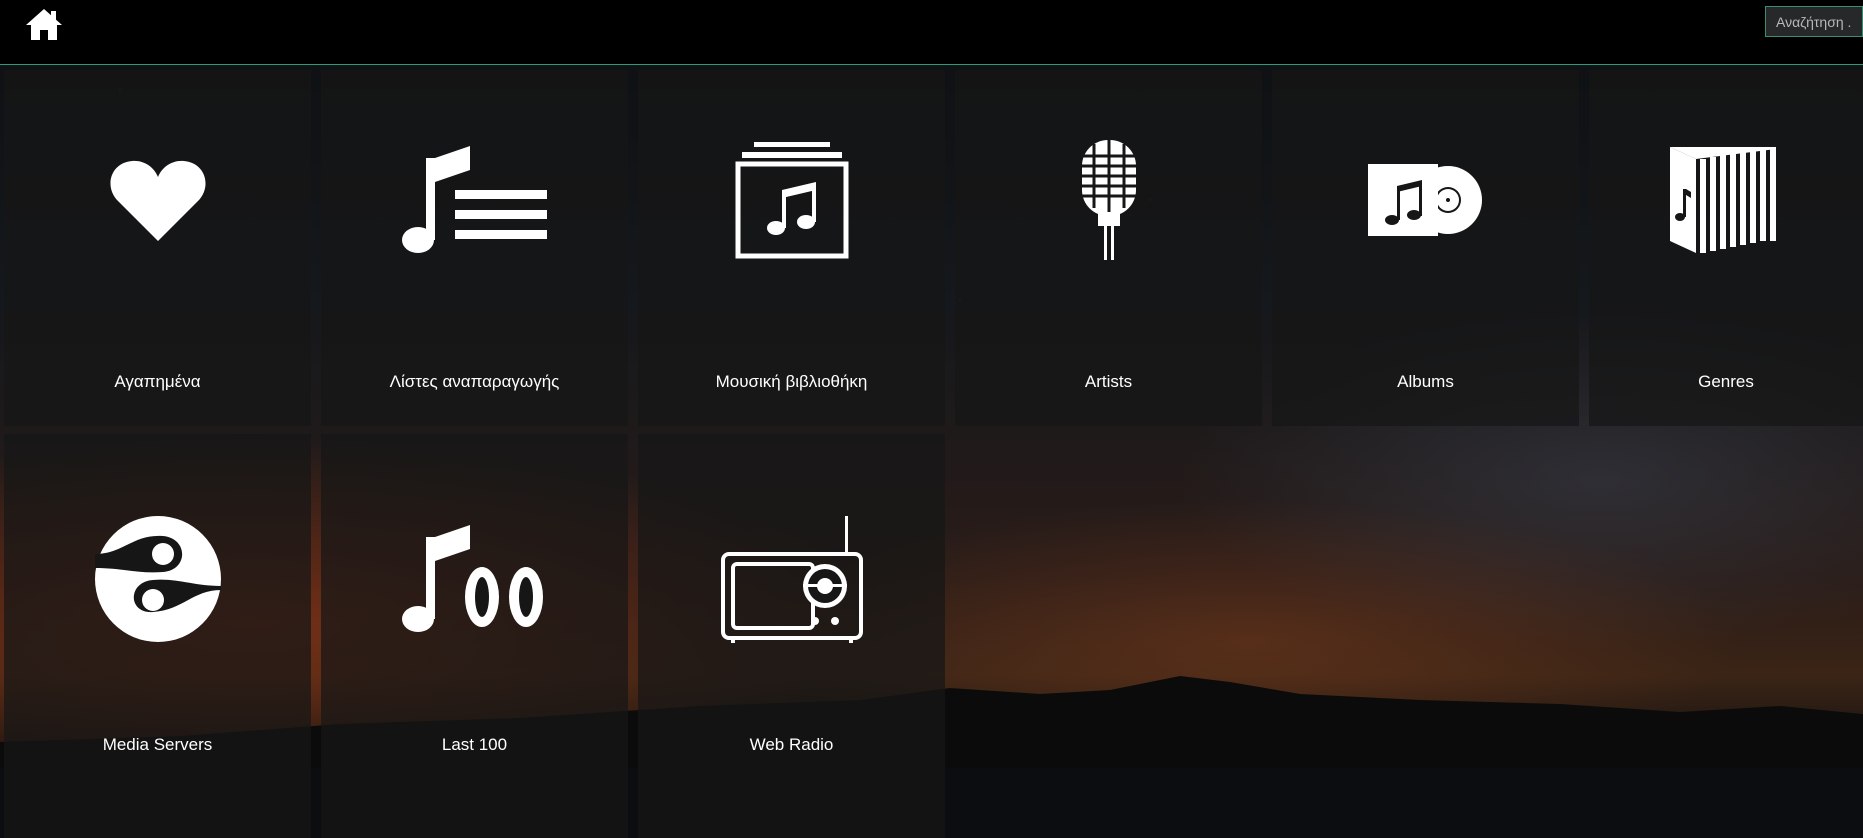  I want to click on tile-label: Artists, so click(1108, 381).